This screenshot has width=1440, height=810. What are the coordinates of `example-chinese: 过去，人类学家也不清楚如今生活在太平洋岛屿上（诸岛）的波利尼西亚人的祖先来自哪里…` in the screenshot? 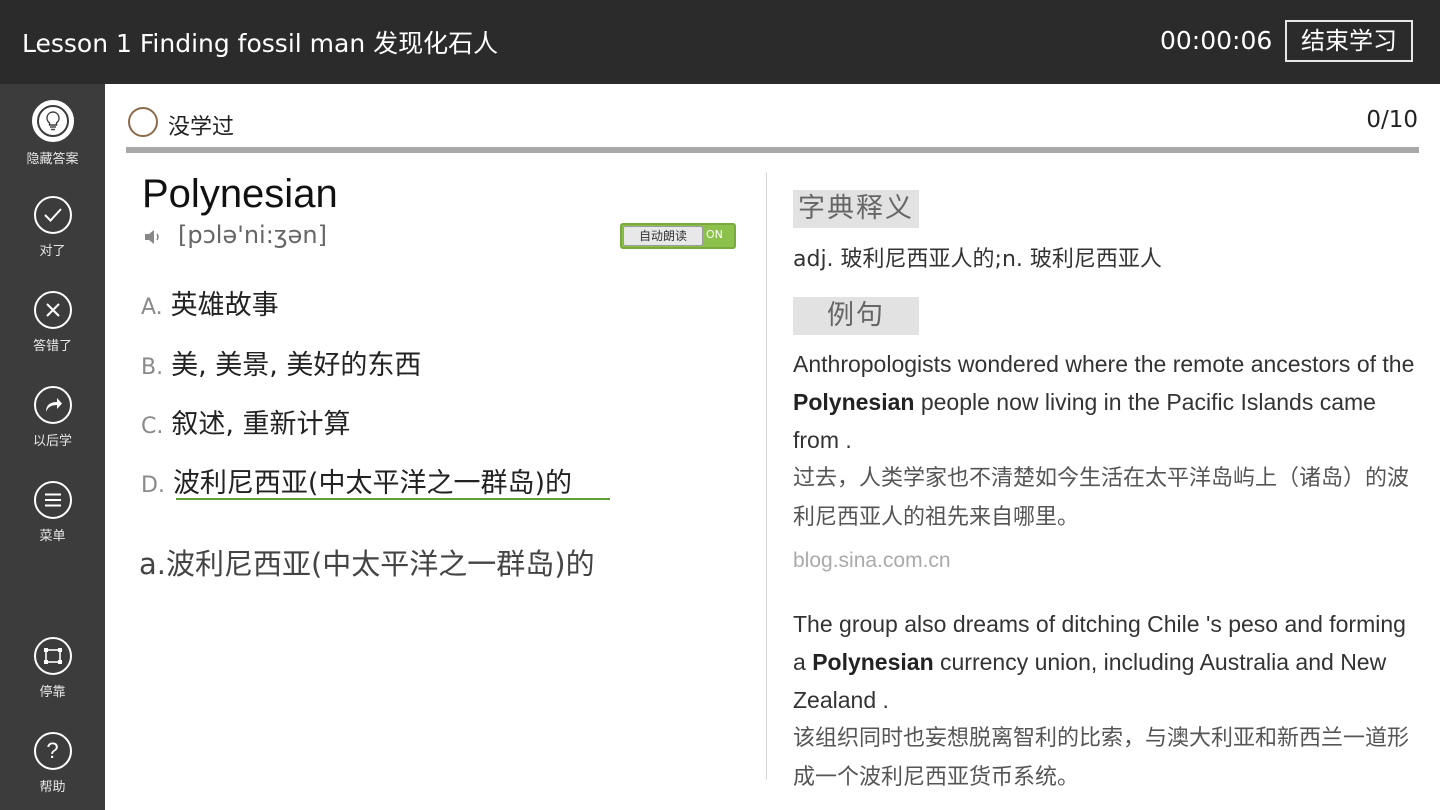 It's located at (1101, 498).